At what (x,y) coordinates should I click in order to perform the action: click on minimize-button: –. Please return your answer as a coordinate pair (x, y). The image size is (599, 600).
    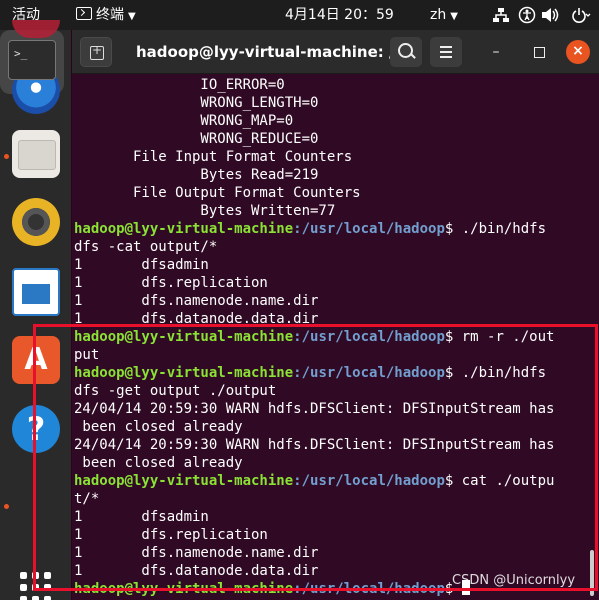
    Looking at the image, I should click on (496, 52).